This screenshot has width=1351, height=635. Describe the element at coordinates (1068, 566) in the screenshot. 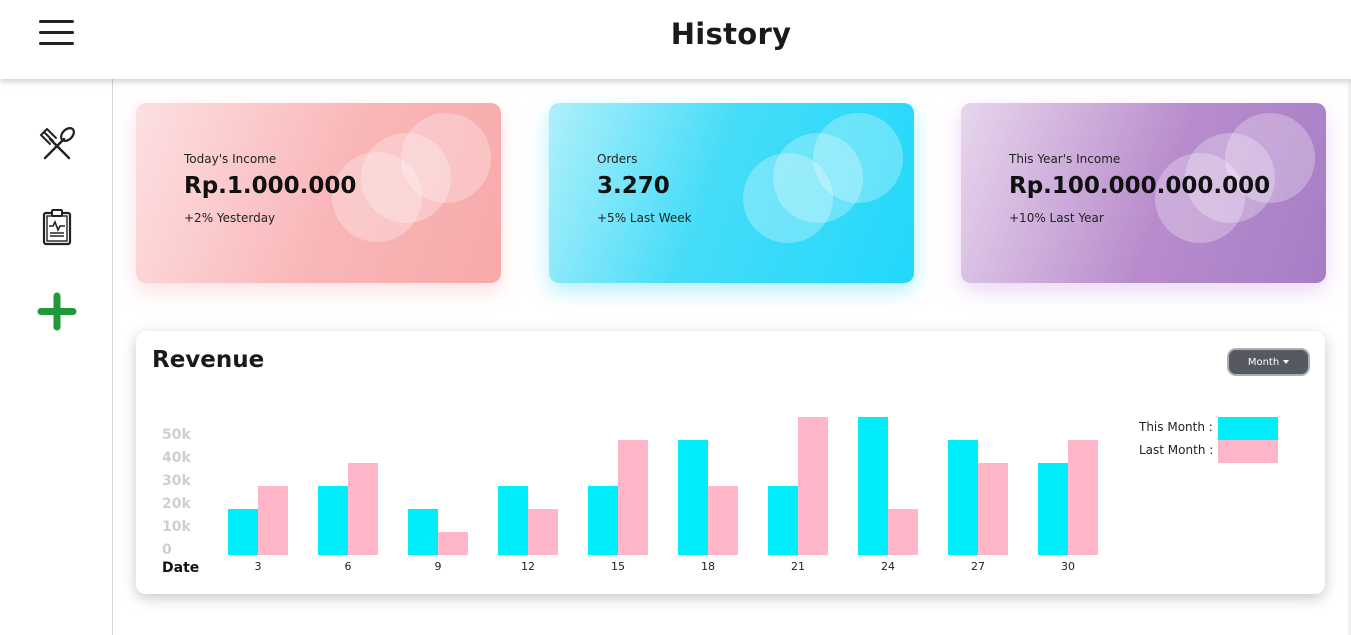

I see `x-tick-label: 30` at that location.